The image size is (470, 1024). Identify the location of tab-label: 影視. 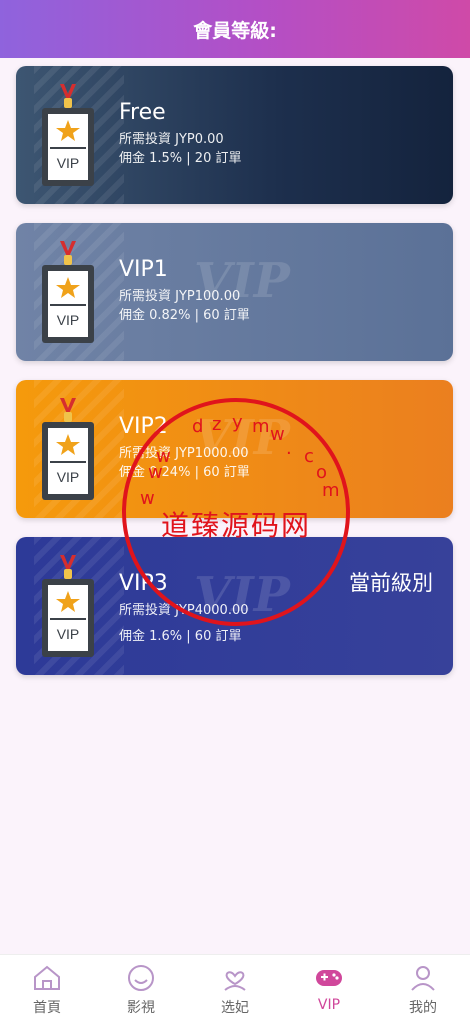
(141, 1008).